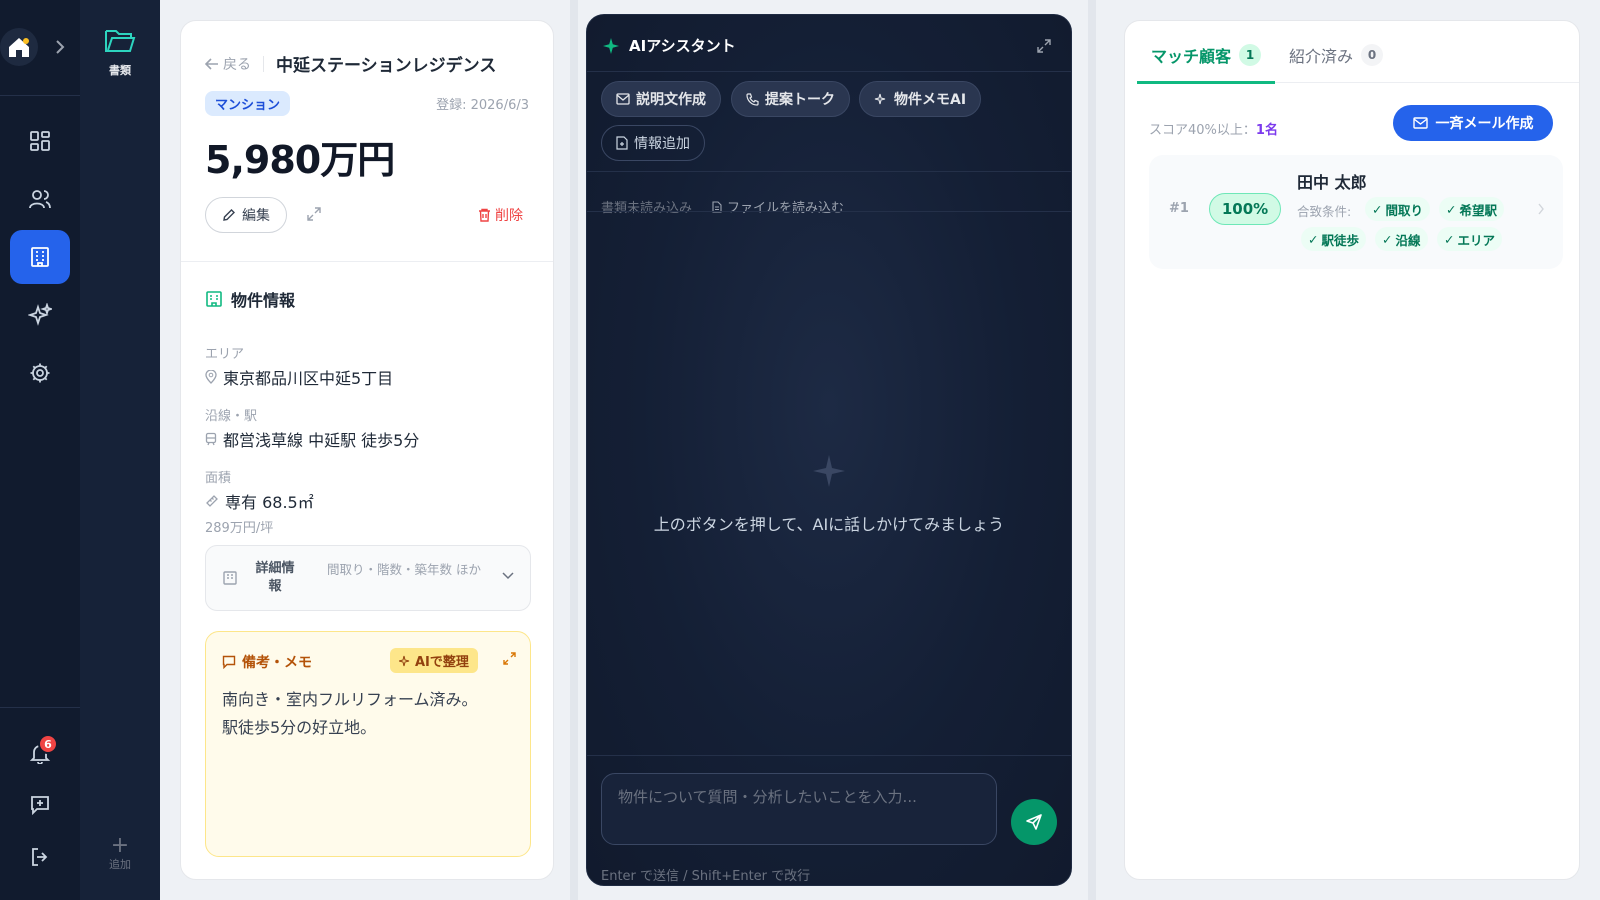  What do you see at coordinates (786, 208) in the screenshot?
I see `load-file-label: ファイルを読み込む` at bounding box center [786, 208].